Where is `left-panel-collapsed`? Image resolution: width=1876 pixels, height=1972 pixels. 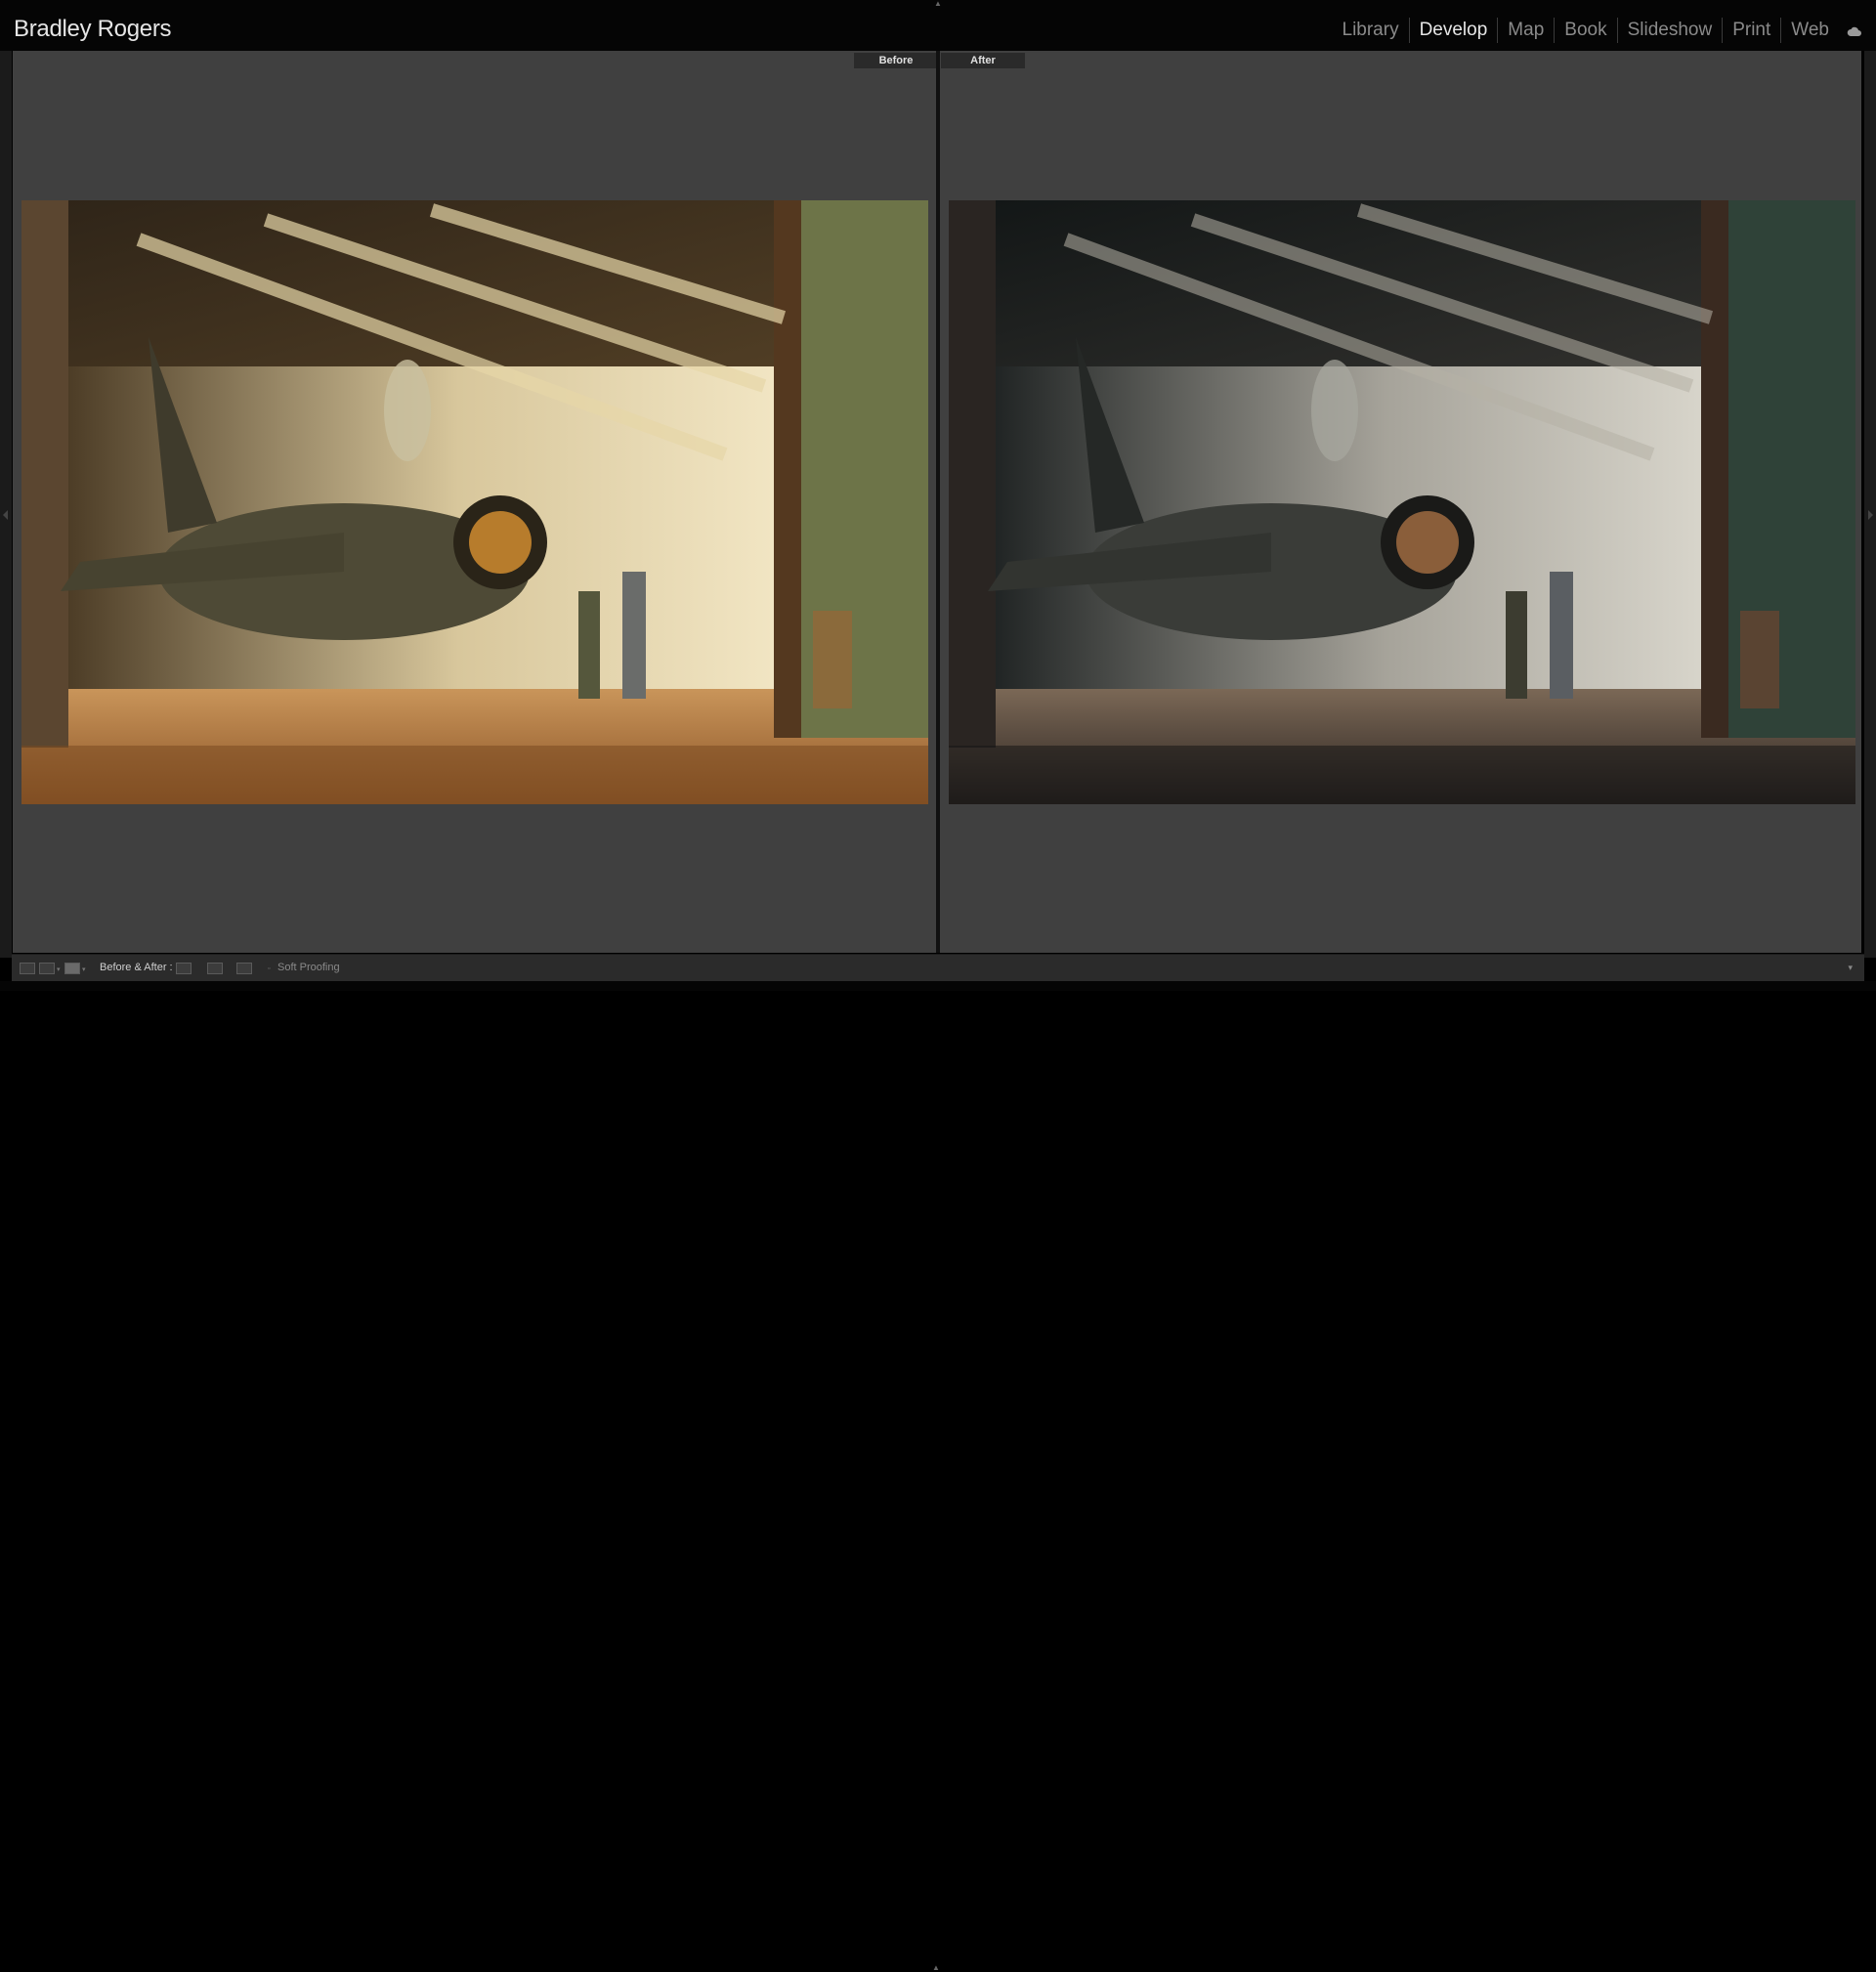
left-panel-collapsed is located at coordinates (6, 504).